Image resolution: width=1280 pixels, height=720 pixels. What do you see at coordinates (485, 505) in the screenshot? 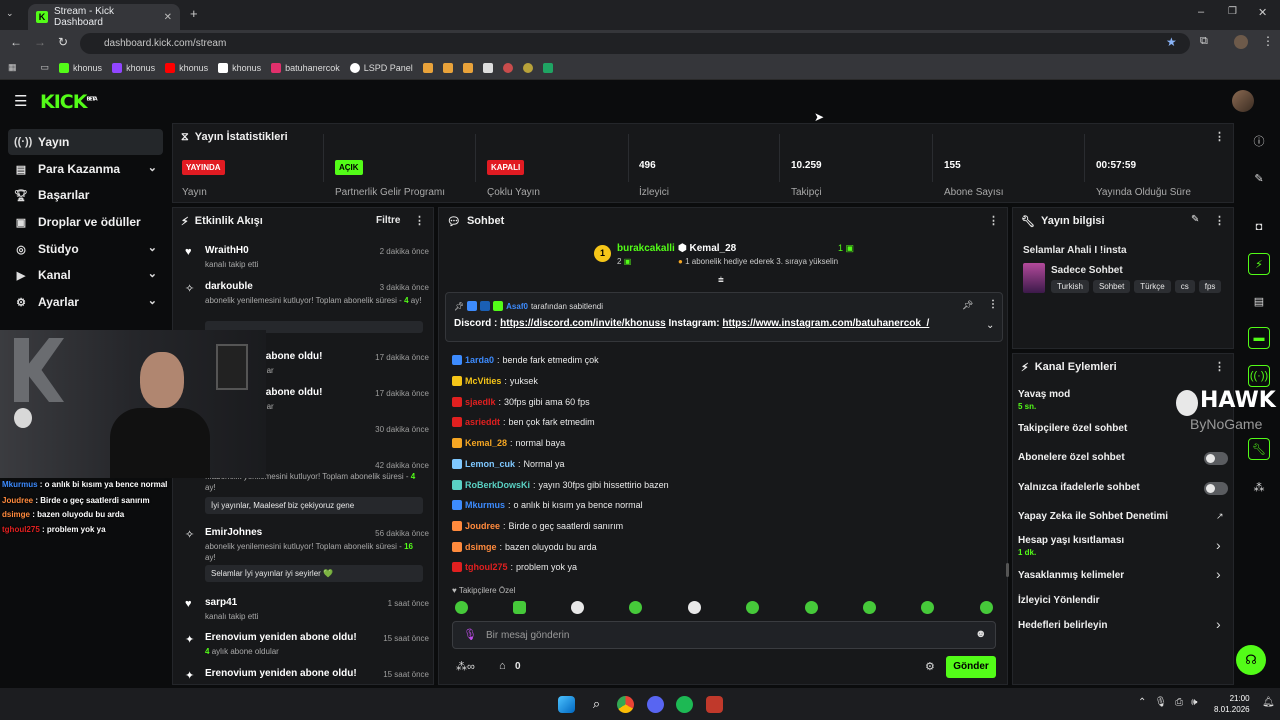
I see `chat-username: Mkurmus` at bounding box center [485, 505].